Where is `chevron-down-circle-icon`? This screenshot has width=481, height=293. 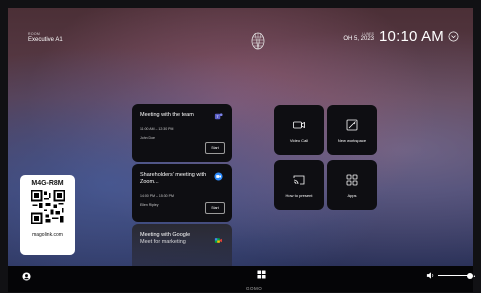
chevron-down-circle-icon is located at coordinates (453, 36).